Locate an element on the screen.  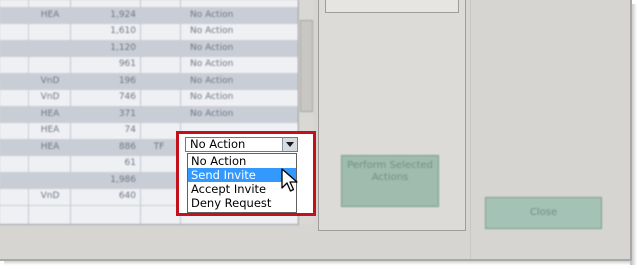
table-row: VnD 205 No Action is located at coordinates (149, 4).